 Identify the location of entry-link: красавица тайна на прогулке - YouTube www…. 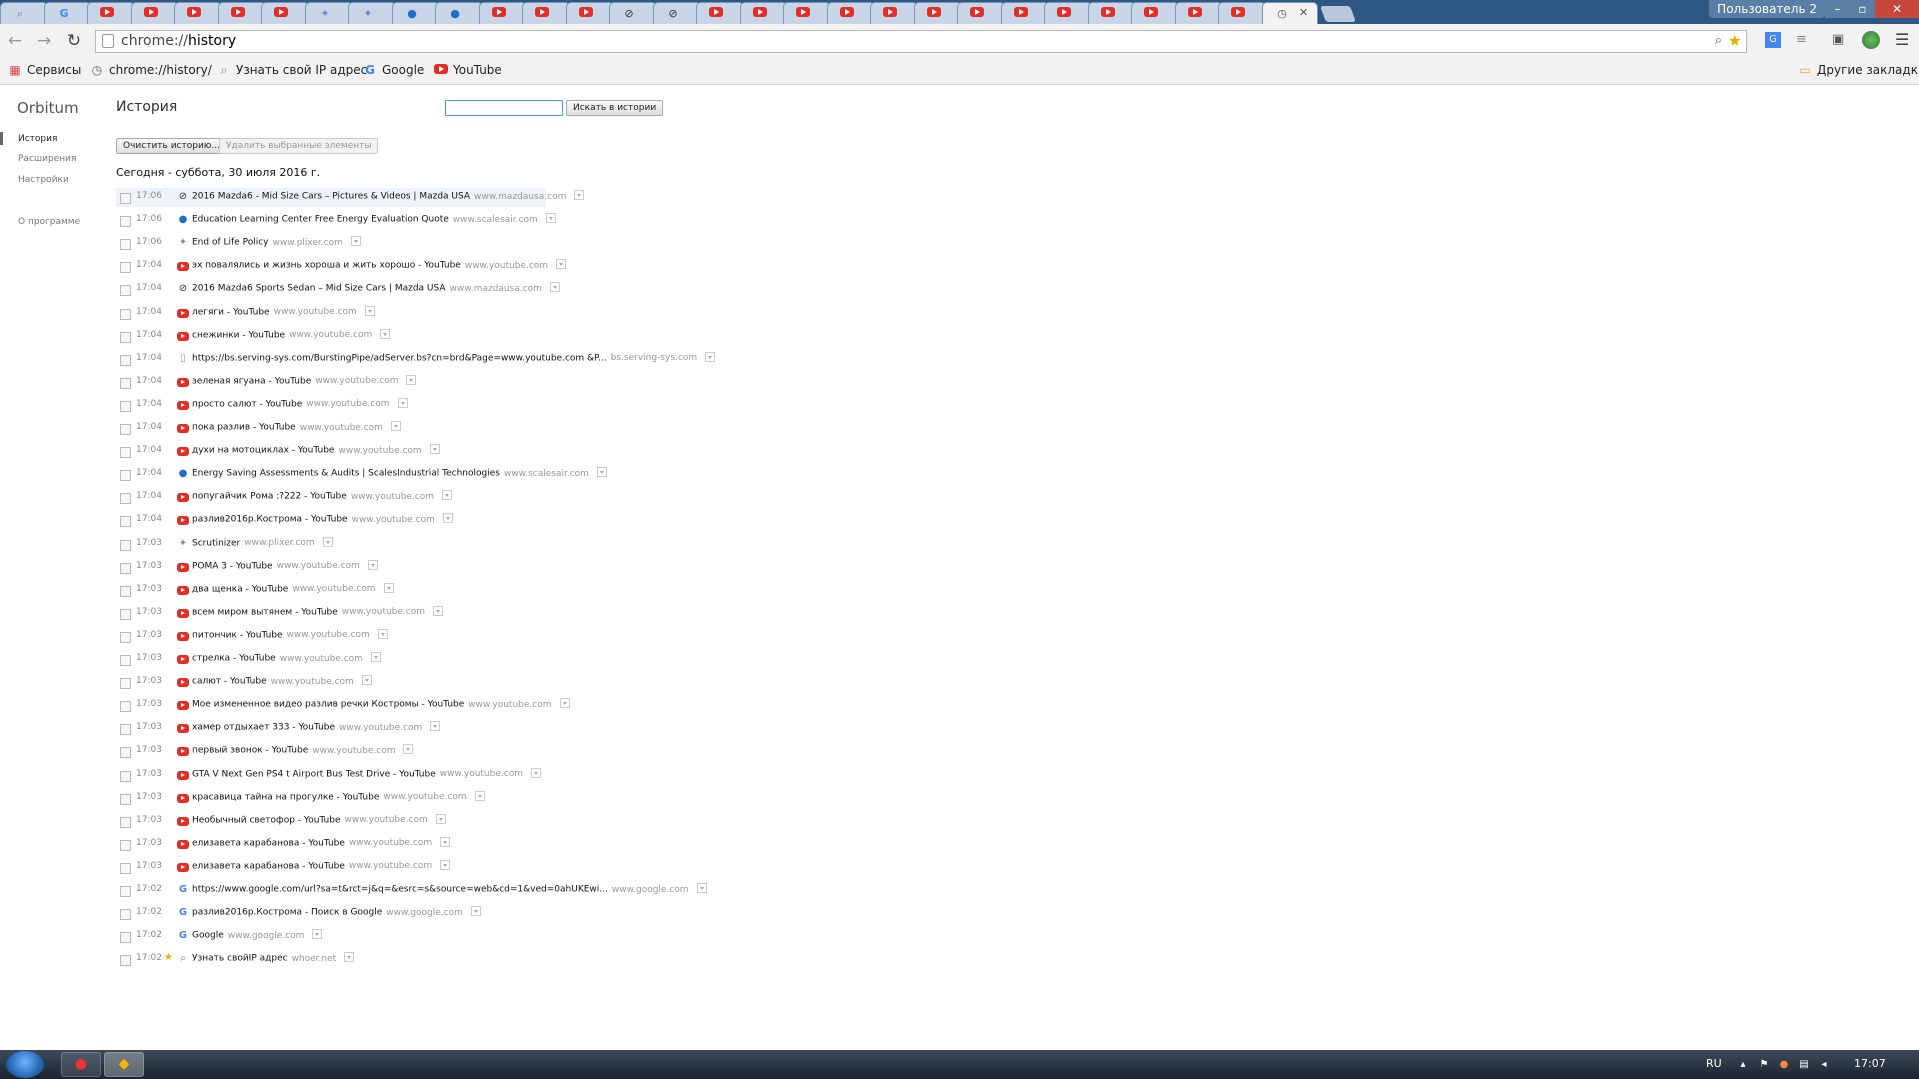
(338, 796).